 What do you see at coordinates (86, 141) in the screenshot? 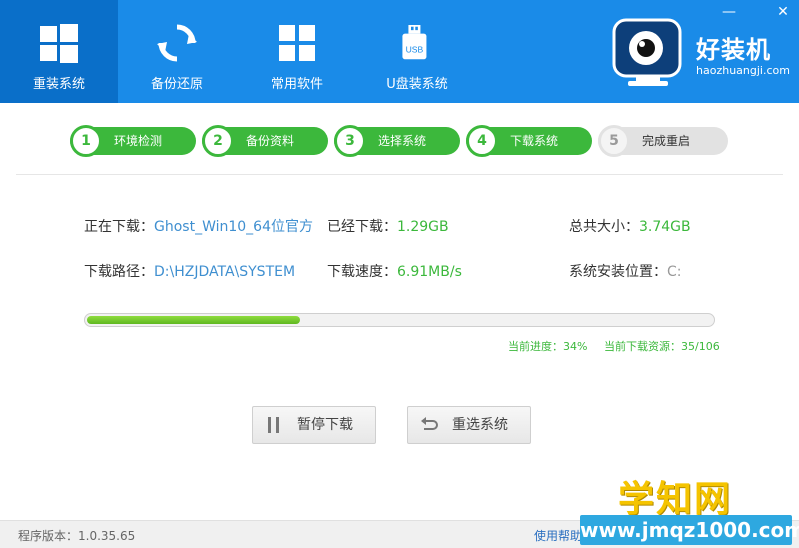
I see `step-number: 1` at bounding box center [86, 141].